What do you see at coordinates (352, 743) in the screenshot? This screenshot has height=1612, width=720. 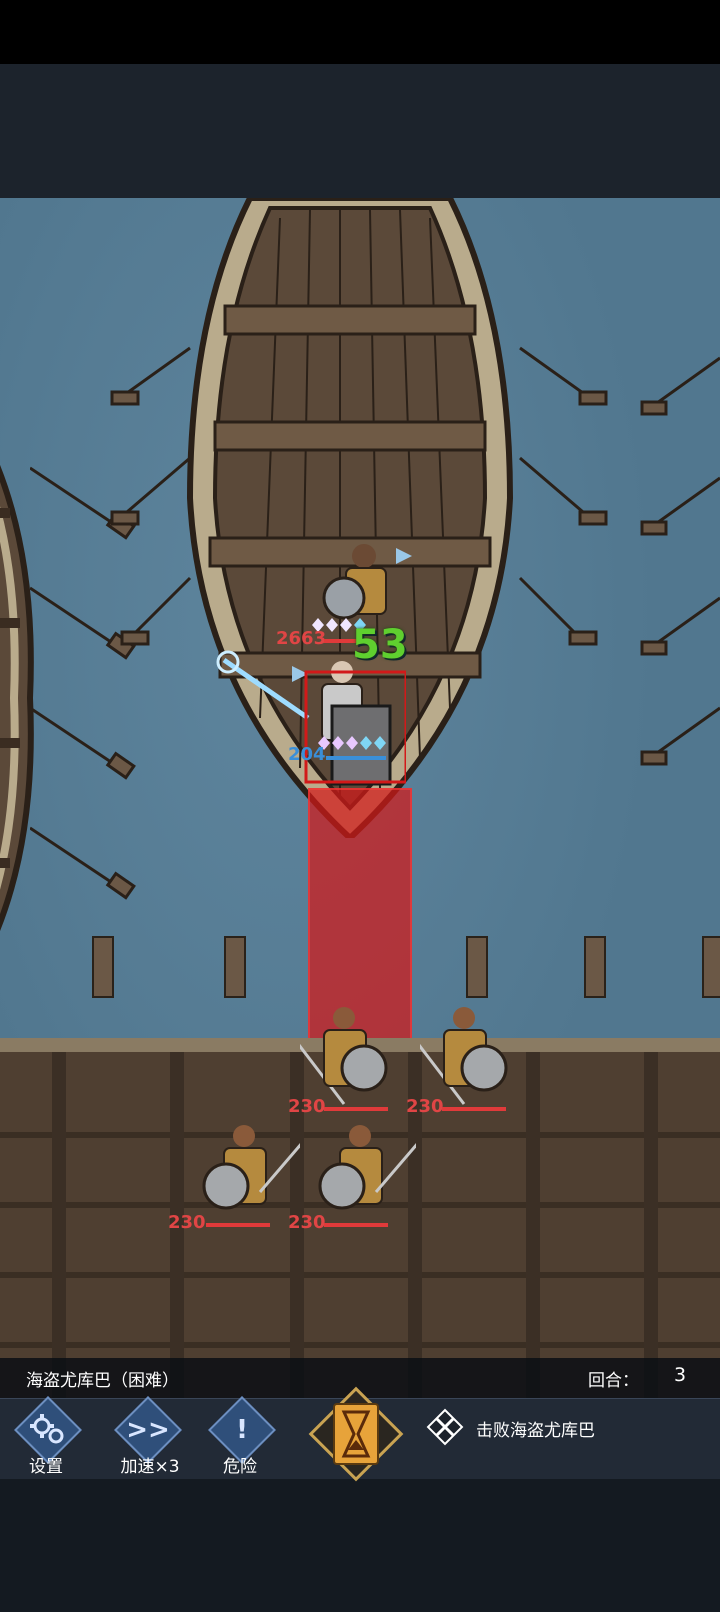 I see `player-buff-icons` at bounding box center [352, 743].